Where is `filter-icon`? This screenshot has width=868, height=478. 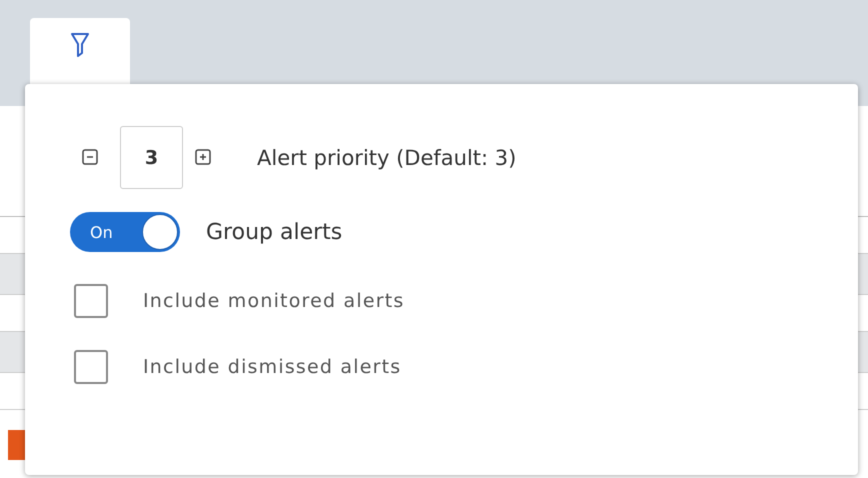 filter-icon is located at coordinates (80, 45).